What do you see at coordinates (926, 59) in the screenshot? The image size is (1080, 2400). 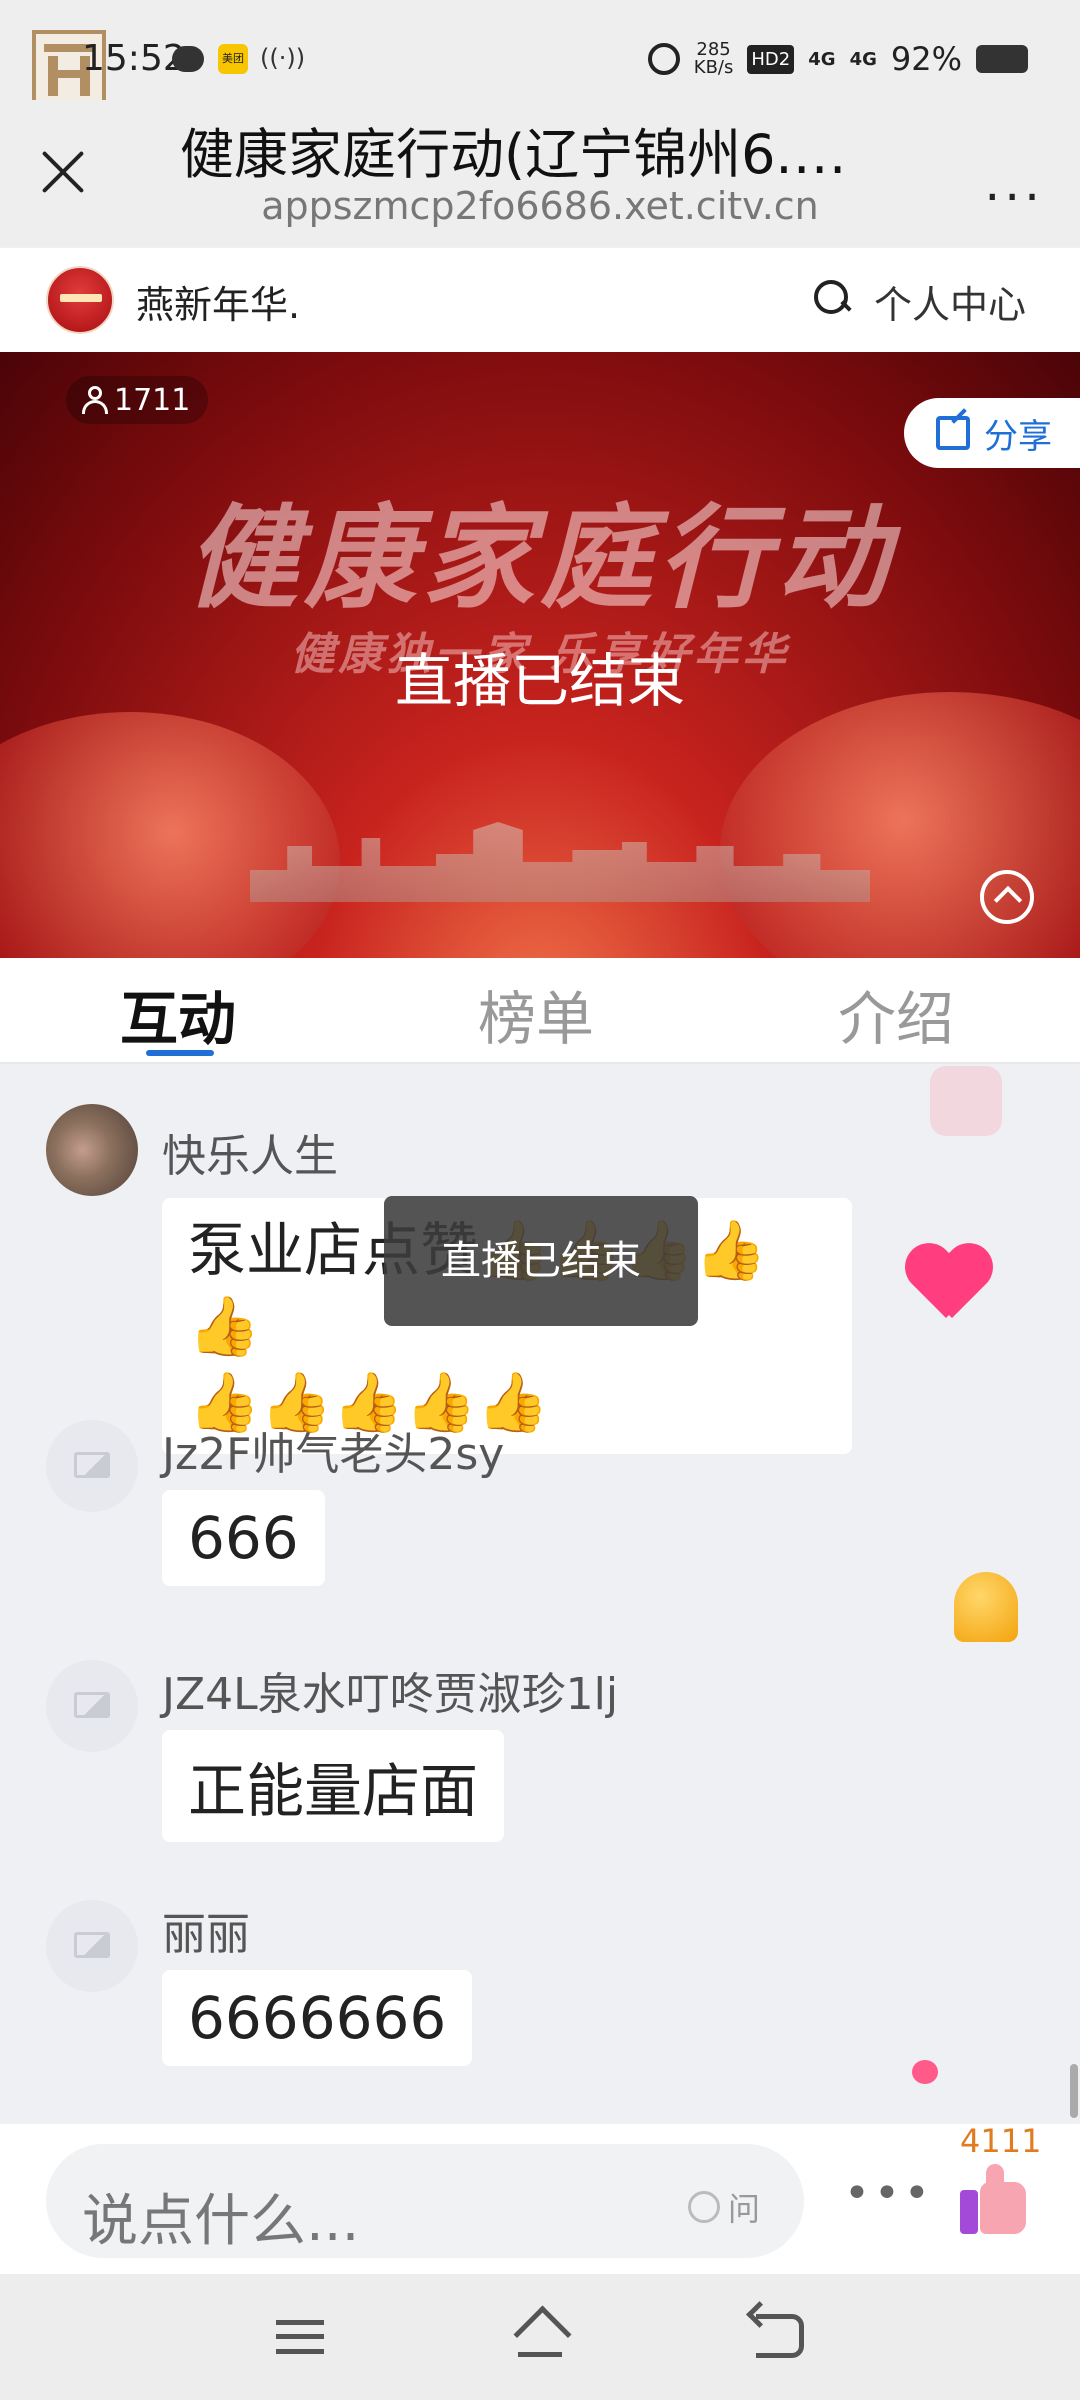 I see `battery-percent: 92%` at bounding box center [926, 59].